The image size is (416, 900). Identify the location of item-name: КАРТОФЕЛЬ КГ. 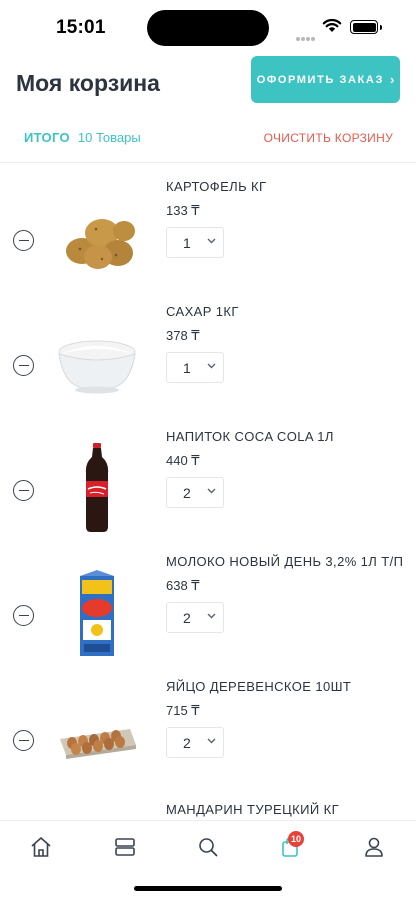
(216, 186).